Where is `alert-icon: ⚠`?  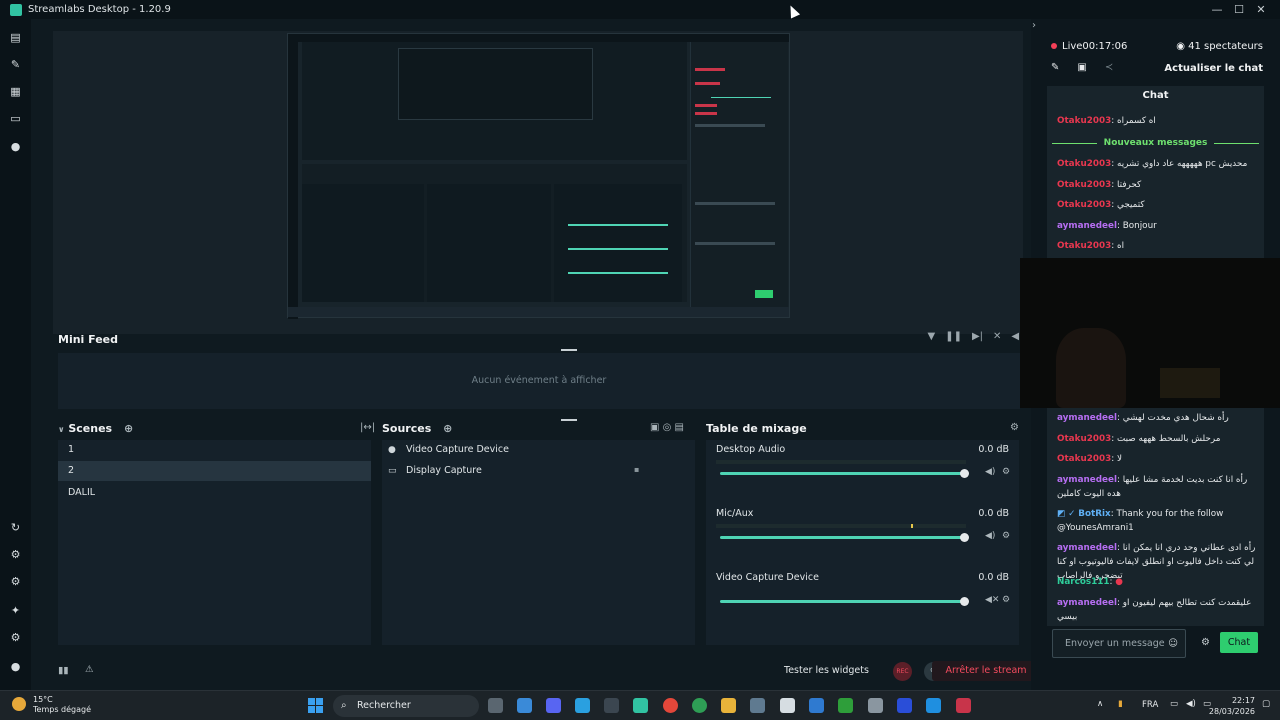
alert-icon: ⚠ is located at coordinates (89, 669).